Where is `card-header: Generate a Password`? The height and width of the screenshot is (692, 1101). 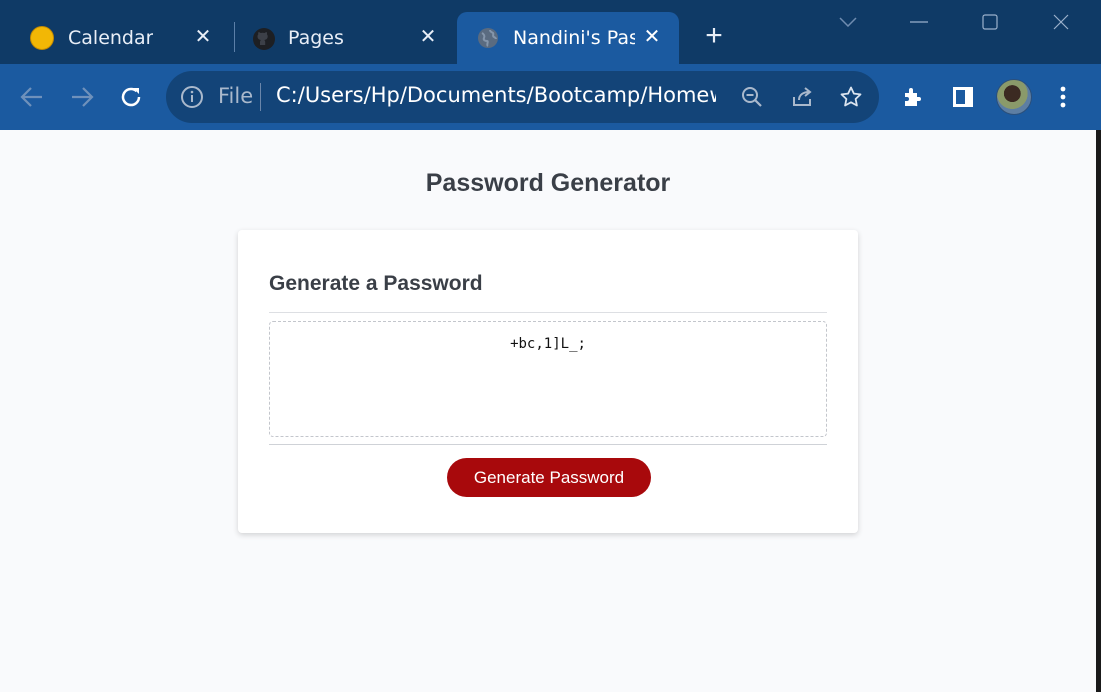
card-header: Generate a Password is located at coordinates (376, 283).